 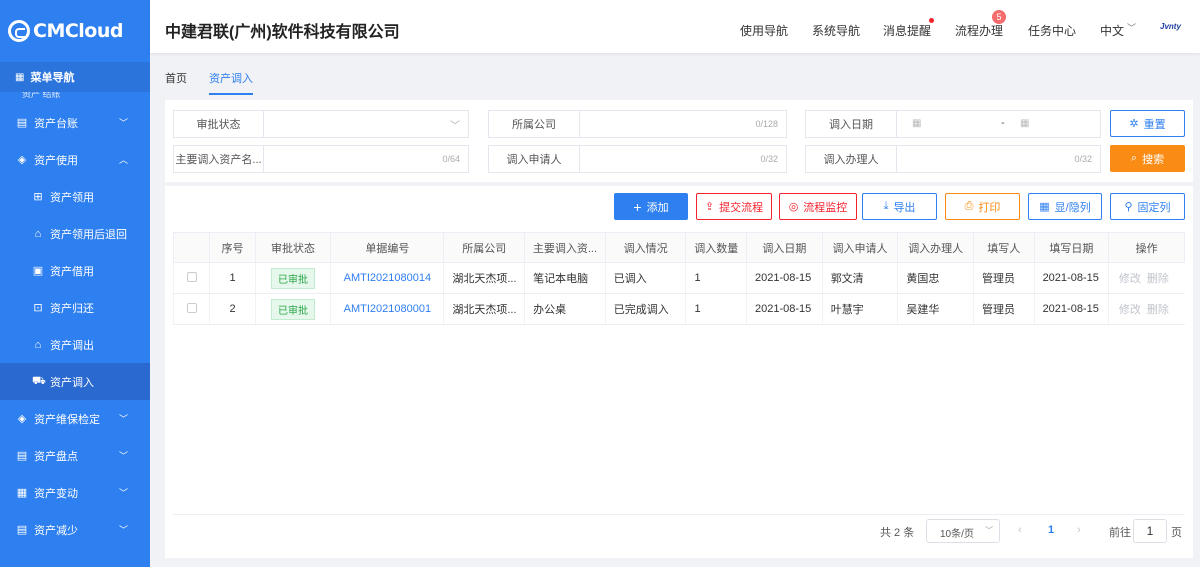 I want to click on brand-logo: CMCloud, so click(x=75, y=31).